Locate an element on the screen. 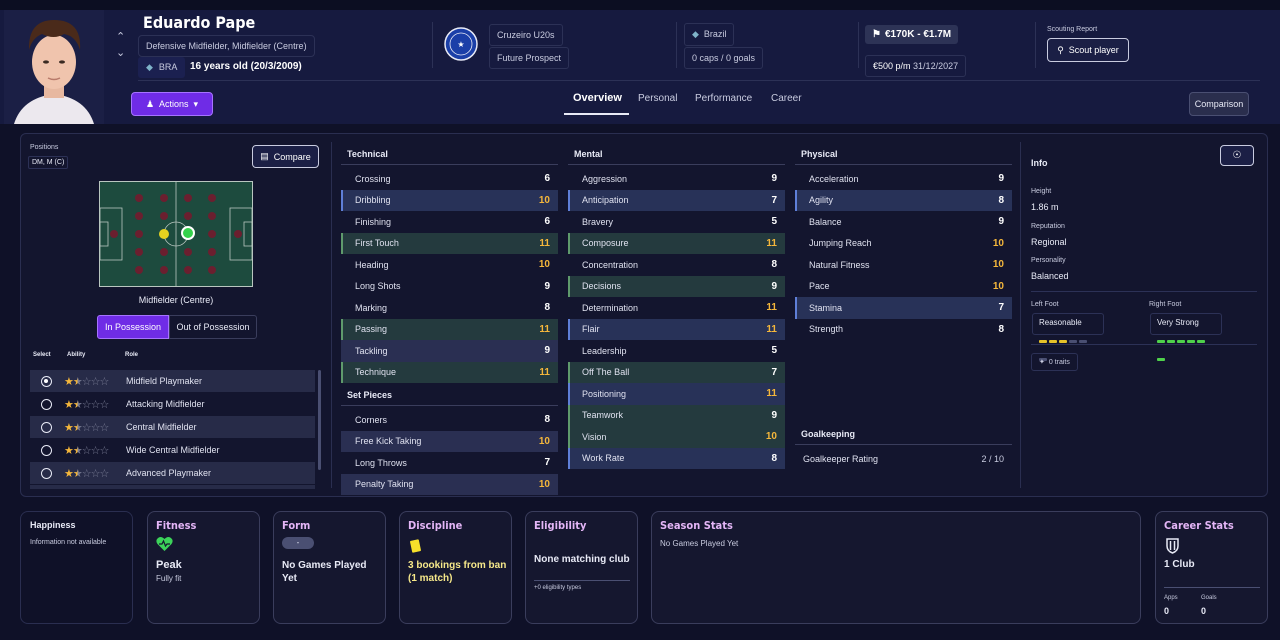  form-card: Form - No Games Played Yet is located at coordinates (329, 567).